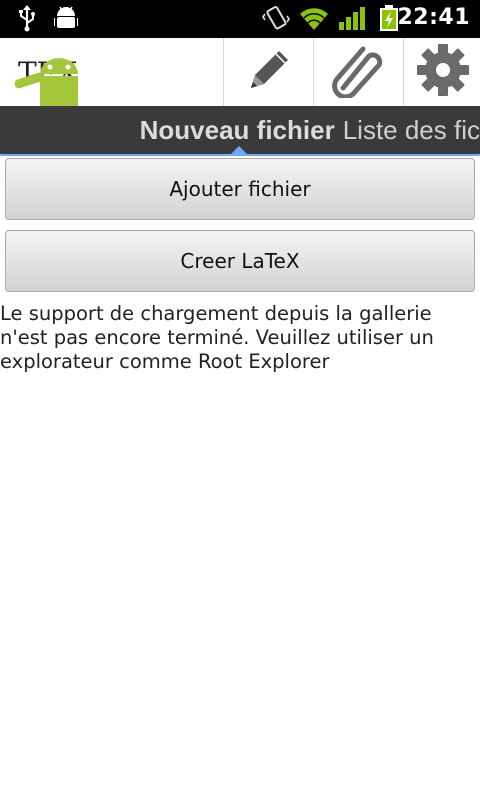 Image resolution: width=480 pixels, height=800 pixels. I want to click on tab-list: Nouveau fichier Liste des fic, so click(310, 130).